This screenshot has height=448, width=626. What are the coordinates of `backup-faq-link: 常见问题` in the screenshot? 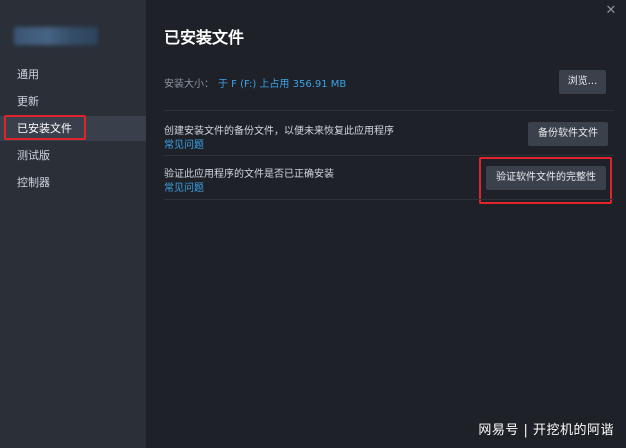 It's located at (184, 143).